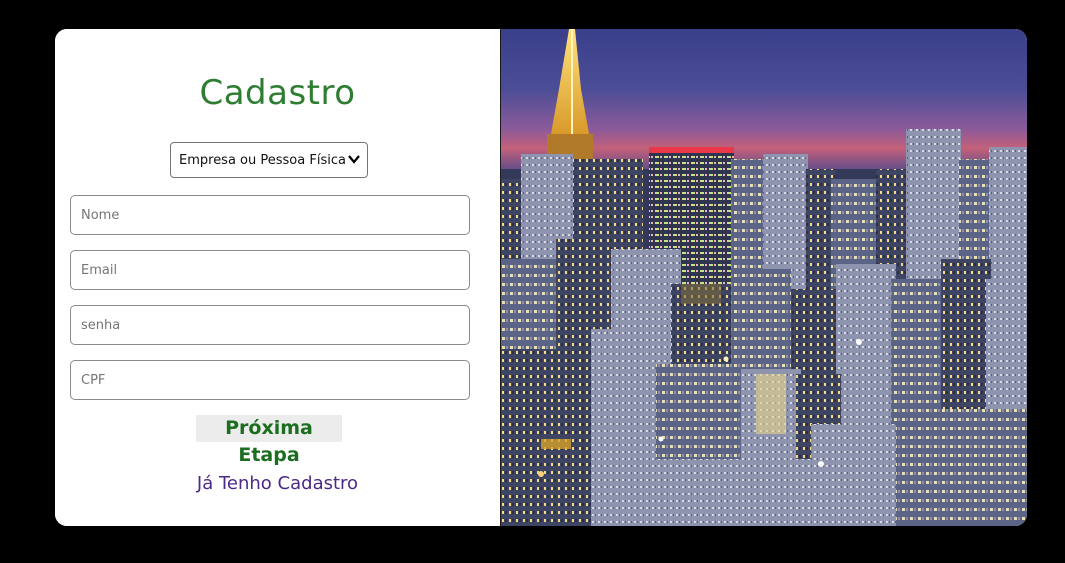  Describe the element at coordinates (262, 160) in the screenshot. I see `account-type-selected-value: Empresa ou Pessoa Física` at that location.